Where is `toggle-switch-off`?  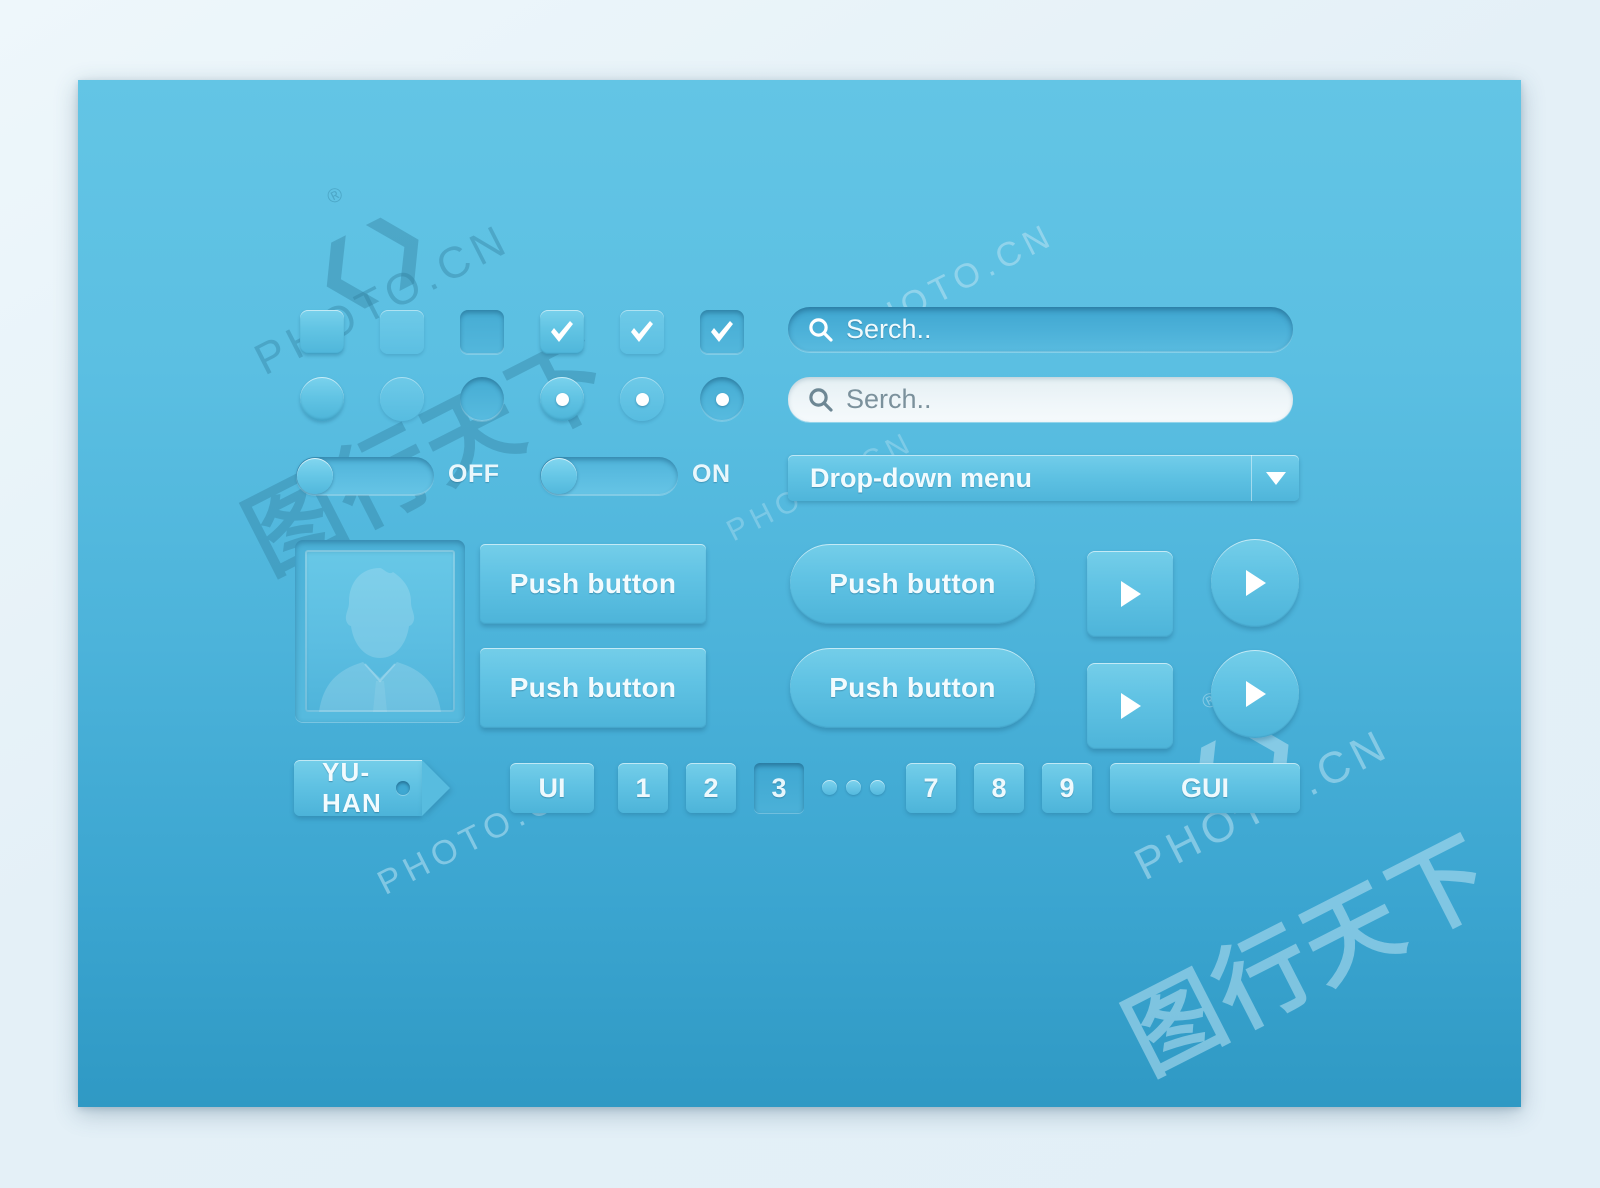 toggle-switch-off is located at coordinates (365, 476).